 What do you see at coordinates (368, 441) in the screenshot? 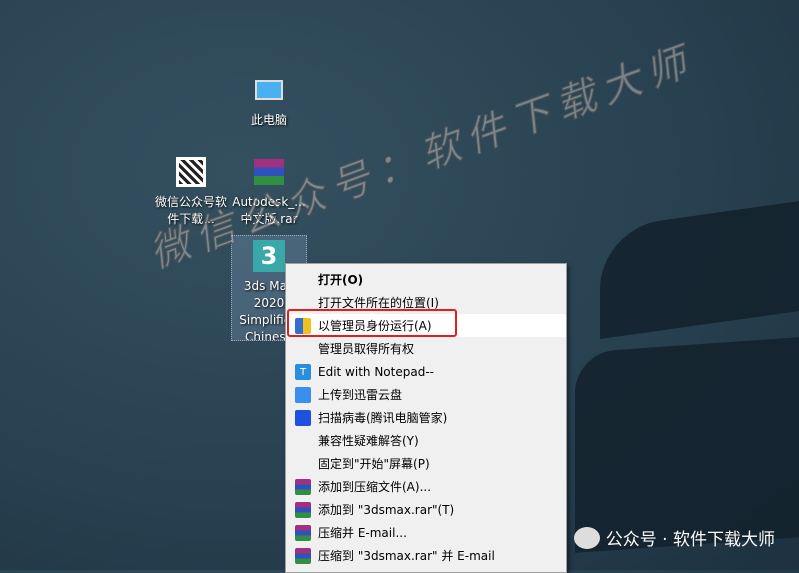
I see `menu-item-label: 兼容性疑难解答(Y)` at bounding box center [368, 441].